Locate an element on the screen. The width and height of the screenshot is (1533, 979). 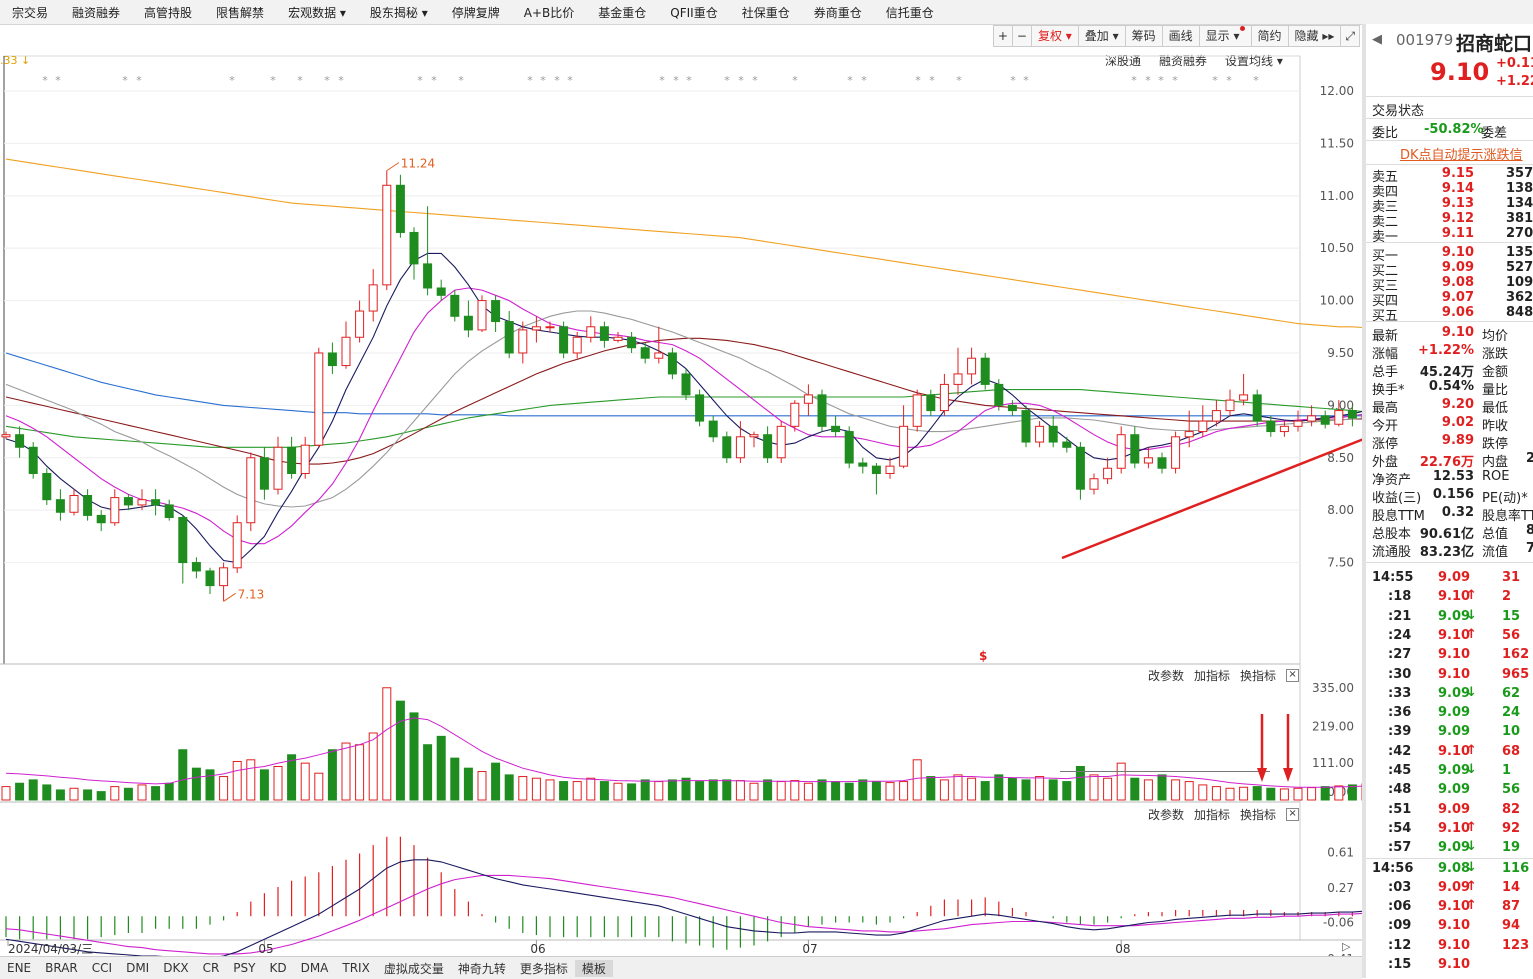
dk-alert-link: DK点自动提示涨跌信 is located at coordinates (1461, 153).